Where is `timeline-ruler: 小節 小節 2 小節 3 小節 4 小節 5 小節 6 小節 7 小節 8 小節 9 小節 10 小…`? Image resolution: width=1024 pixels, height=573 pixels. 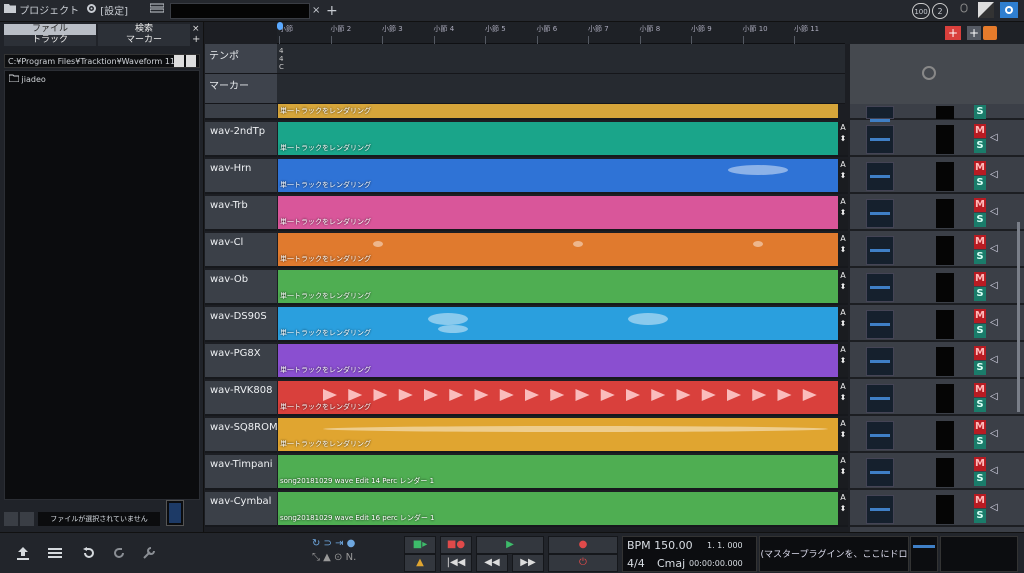
timeline-ruler: 小節 小節 2 小節 3 小節 4 小節 5 小節 6 小節 7 小節 8 小節 9 小節 10 小… is located at coordinates (574, 33).